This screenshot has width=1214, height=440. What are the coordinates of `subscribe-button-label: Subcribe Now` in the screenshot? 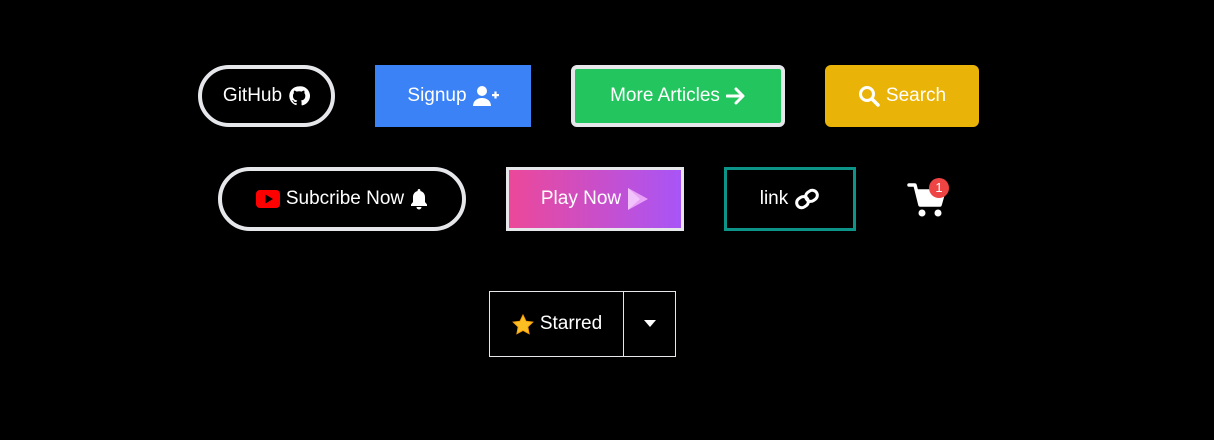 It's located at (345, 198).